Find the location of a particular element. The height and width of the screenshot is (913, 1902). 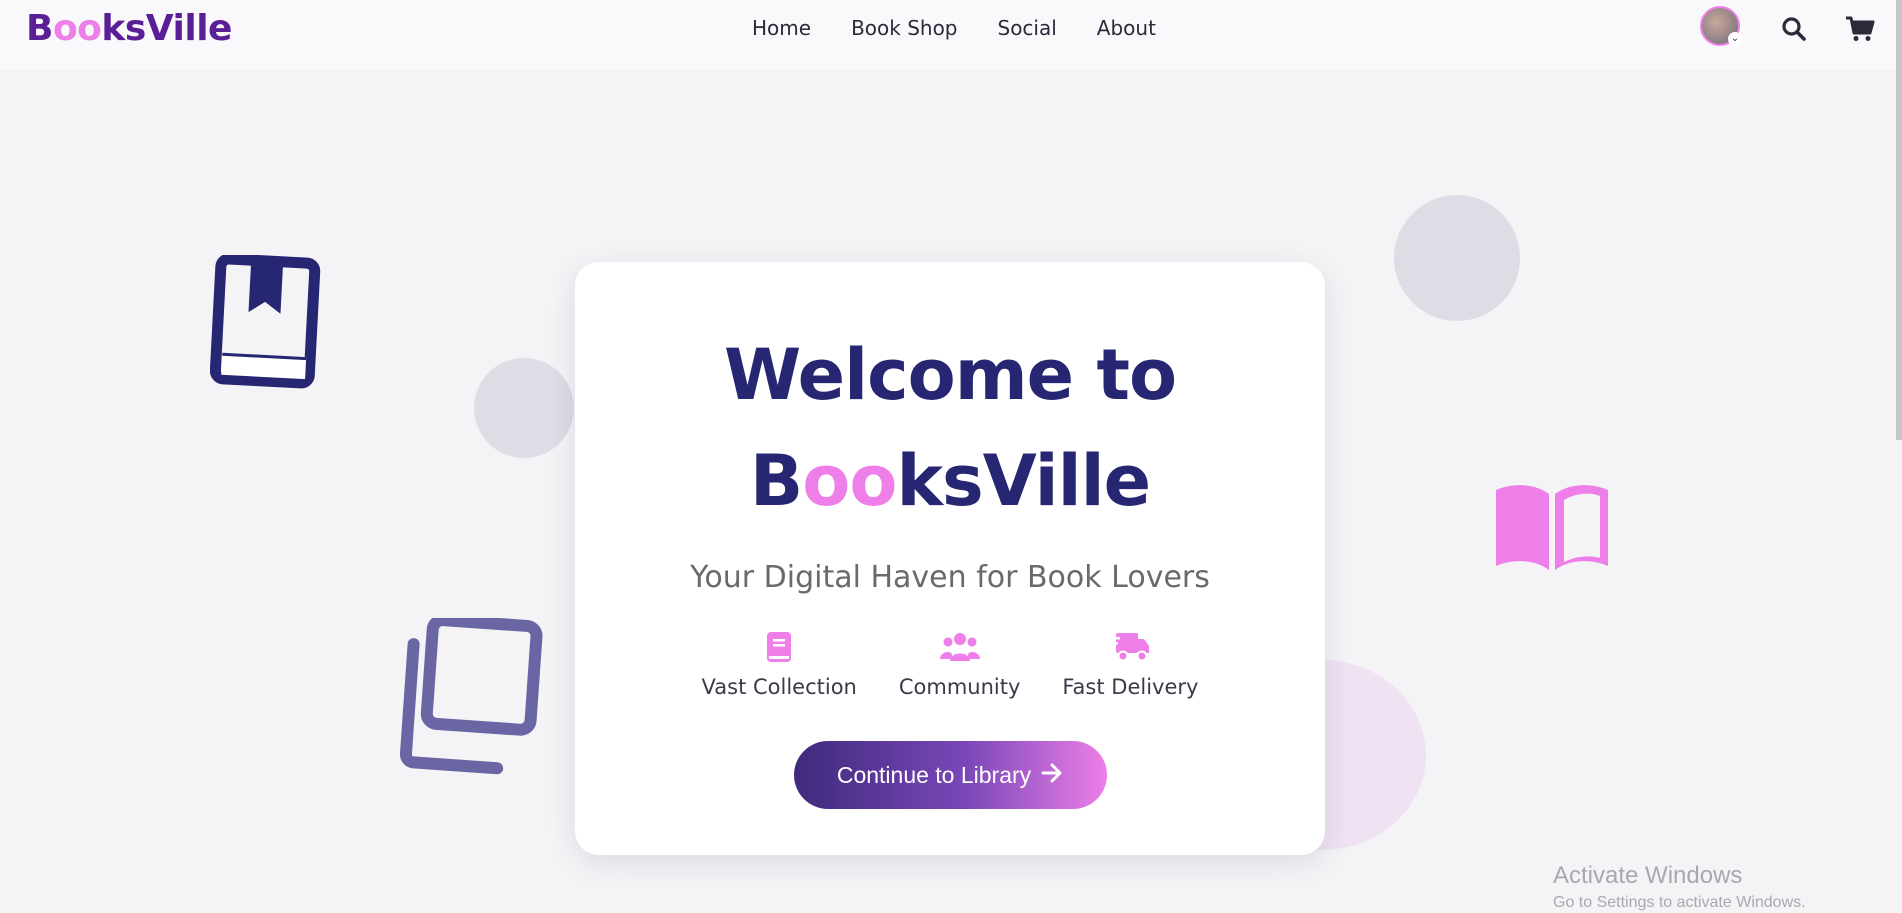

nav-social-link: Social is located at coordinates (1027, 28).